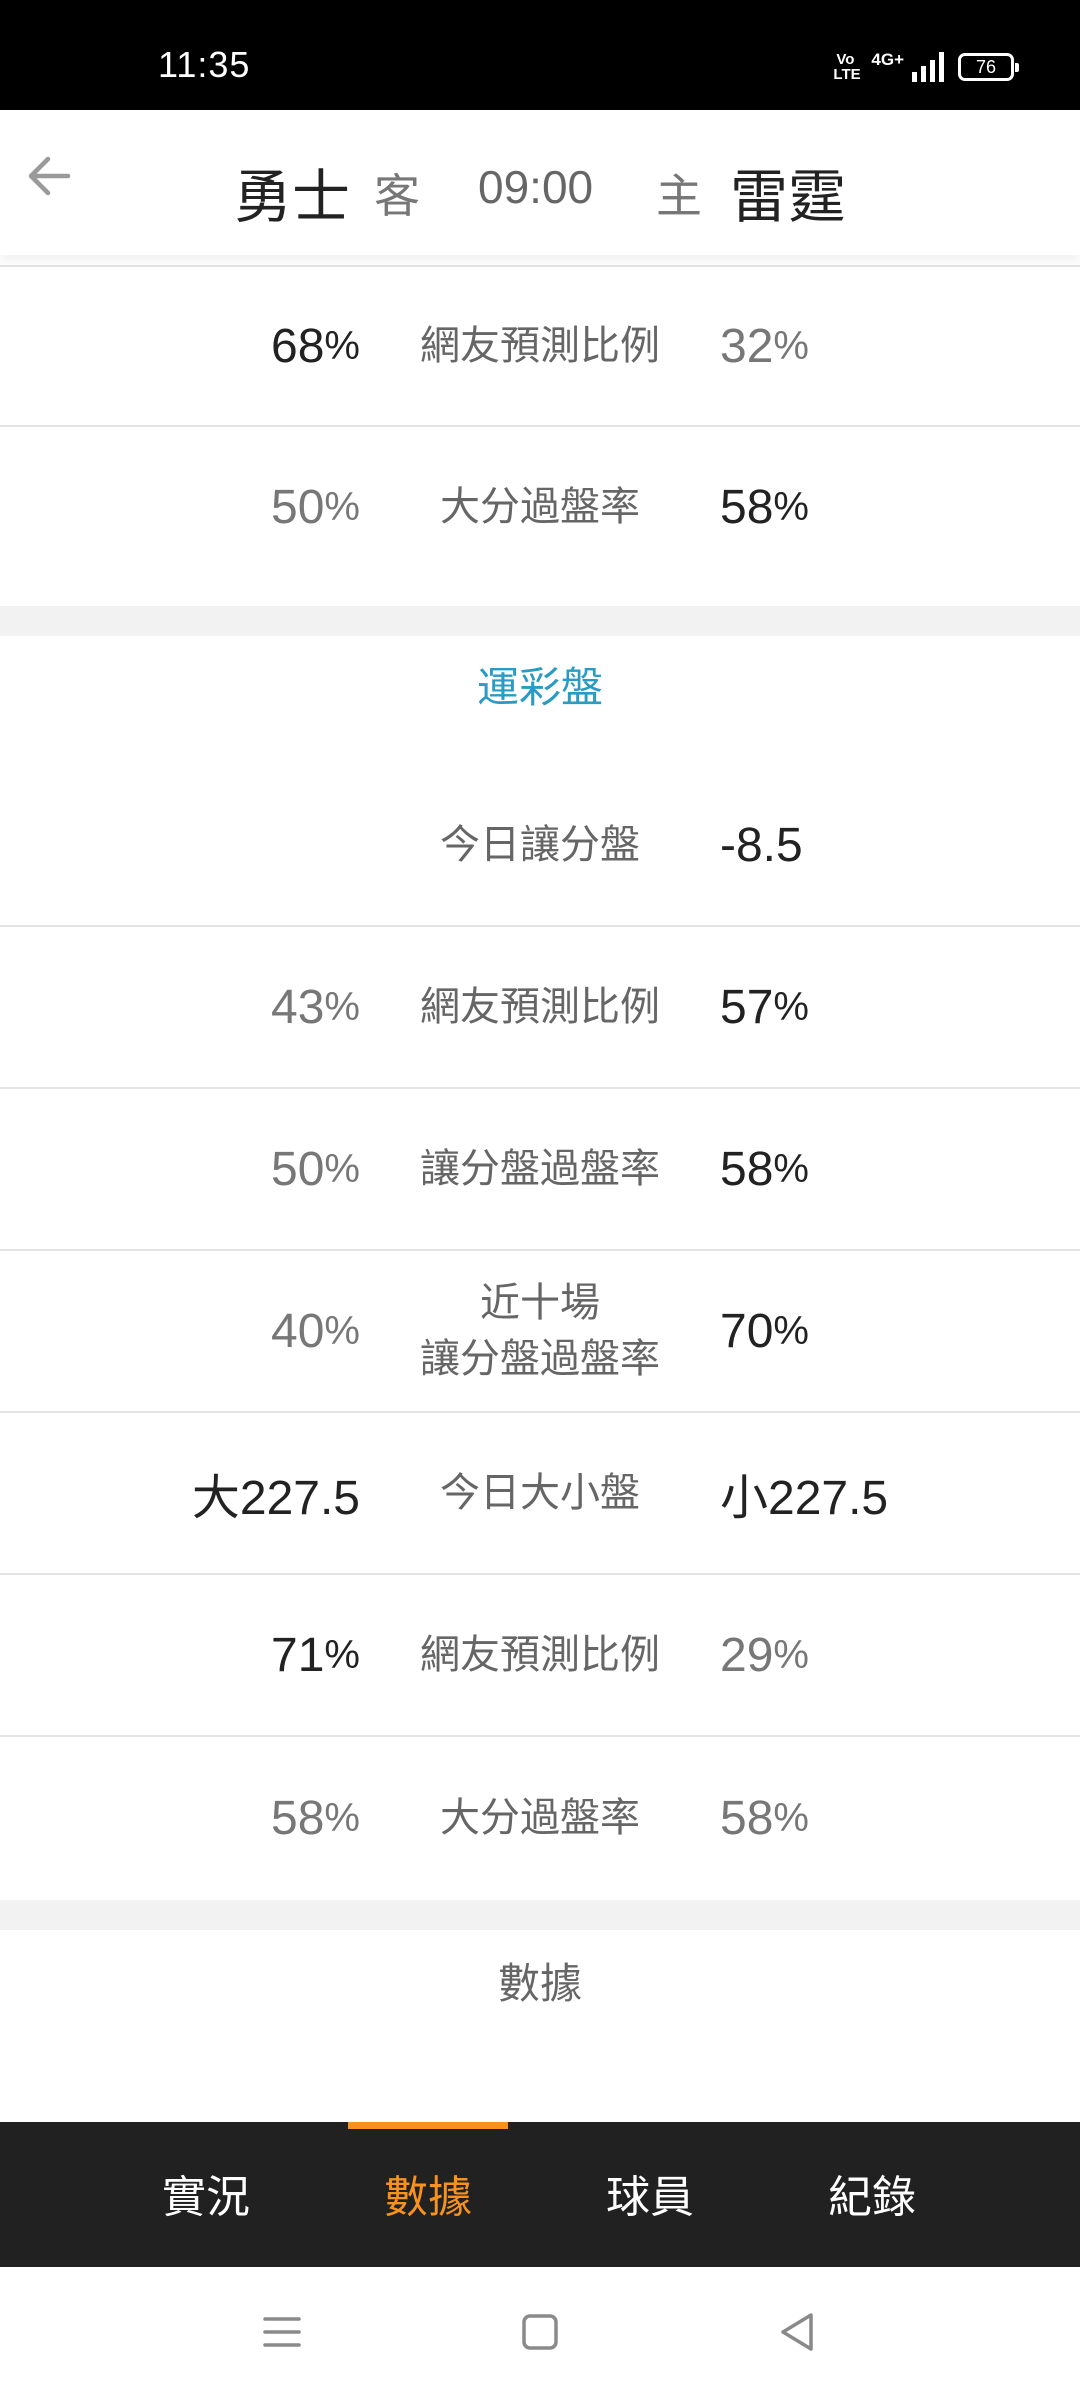 This screenshot has width=1080, height=2400. I want to click on status-icons: Vo LTE 4G+ 76, so click(926, 67).